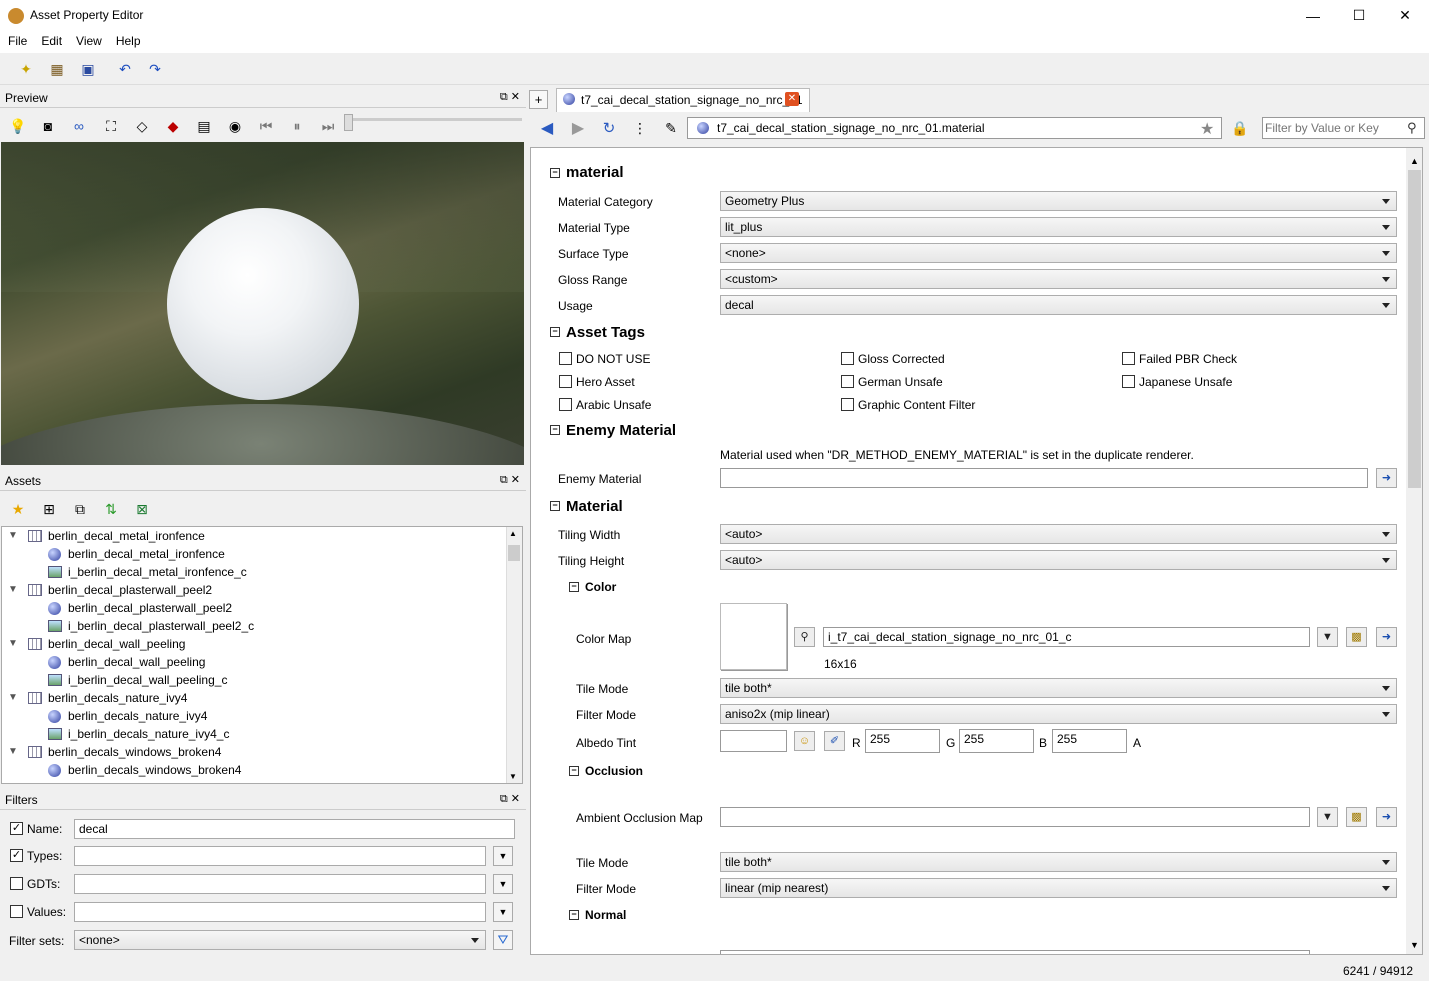 The image size is (1429, 981). Describe the element at coordinates (574, 771) in the screenshot. I see `occlusion-collapse-toggle: −` at that location.